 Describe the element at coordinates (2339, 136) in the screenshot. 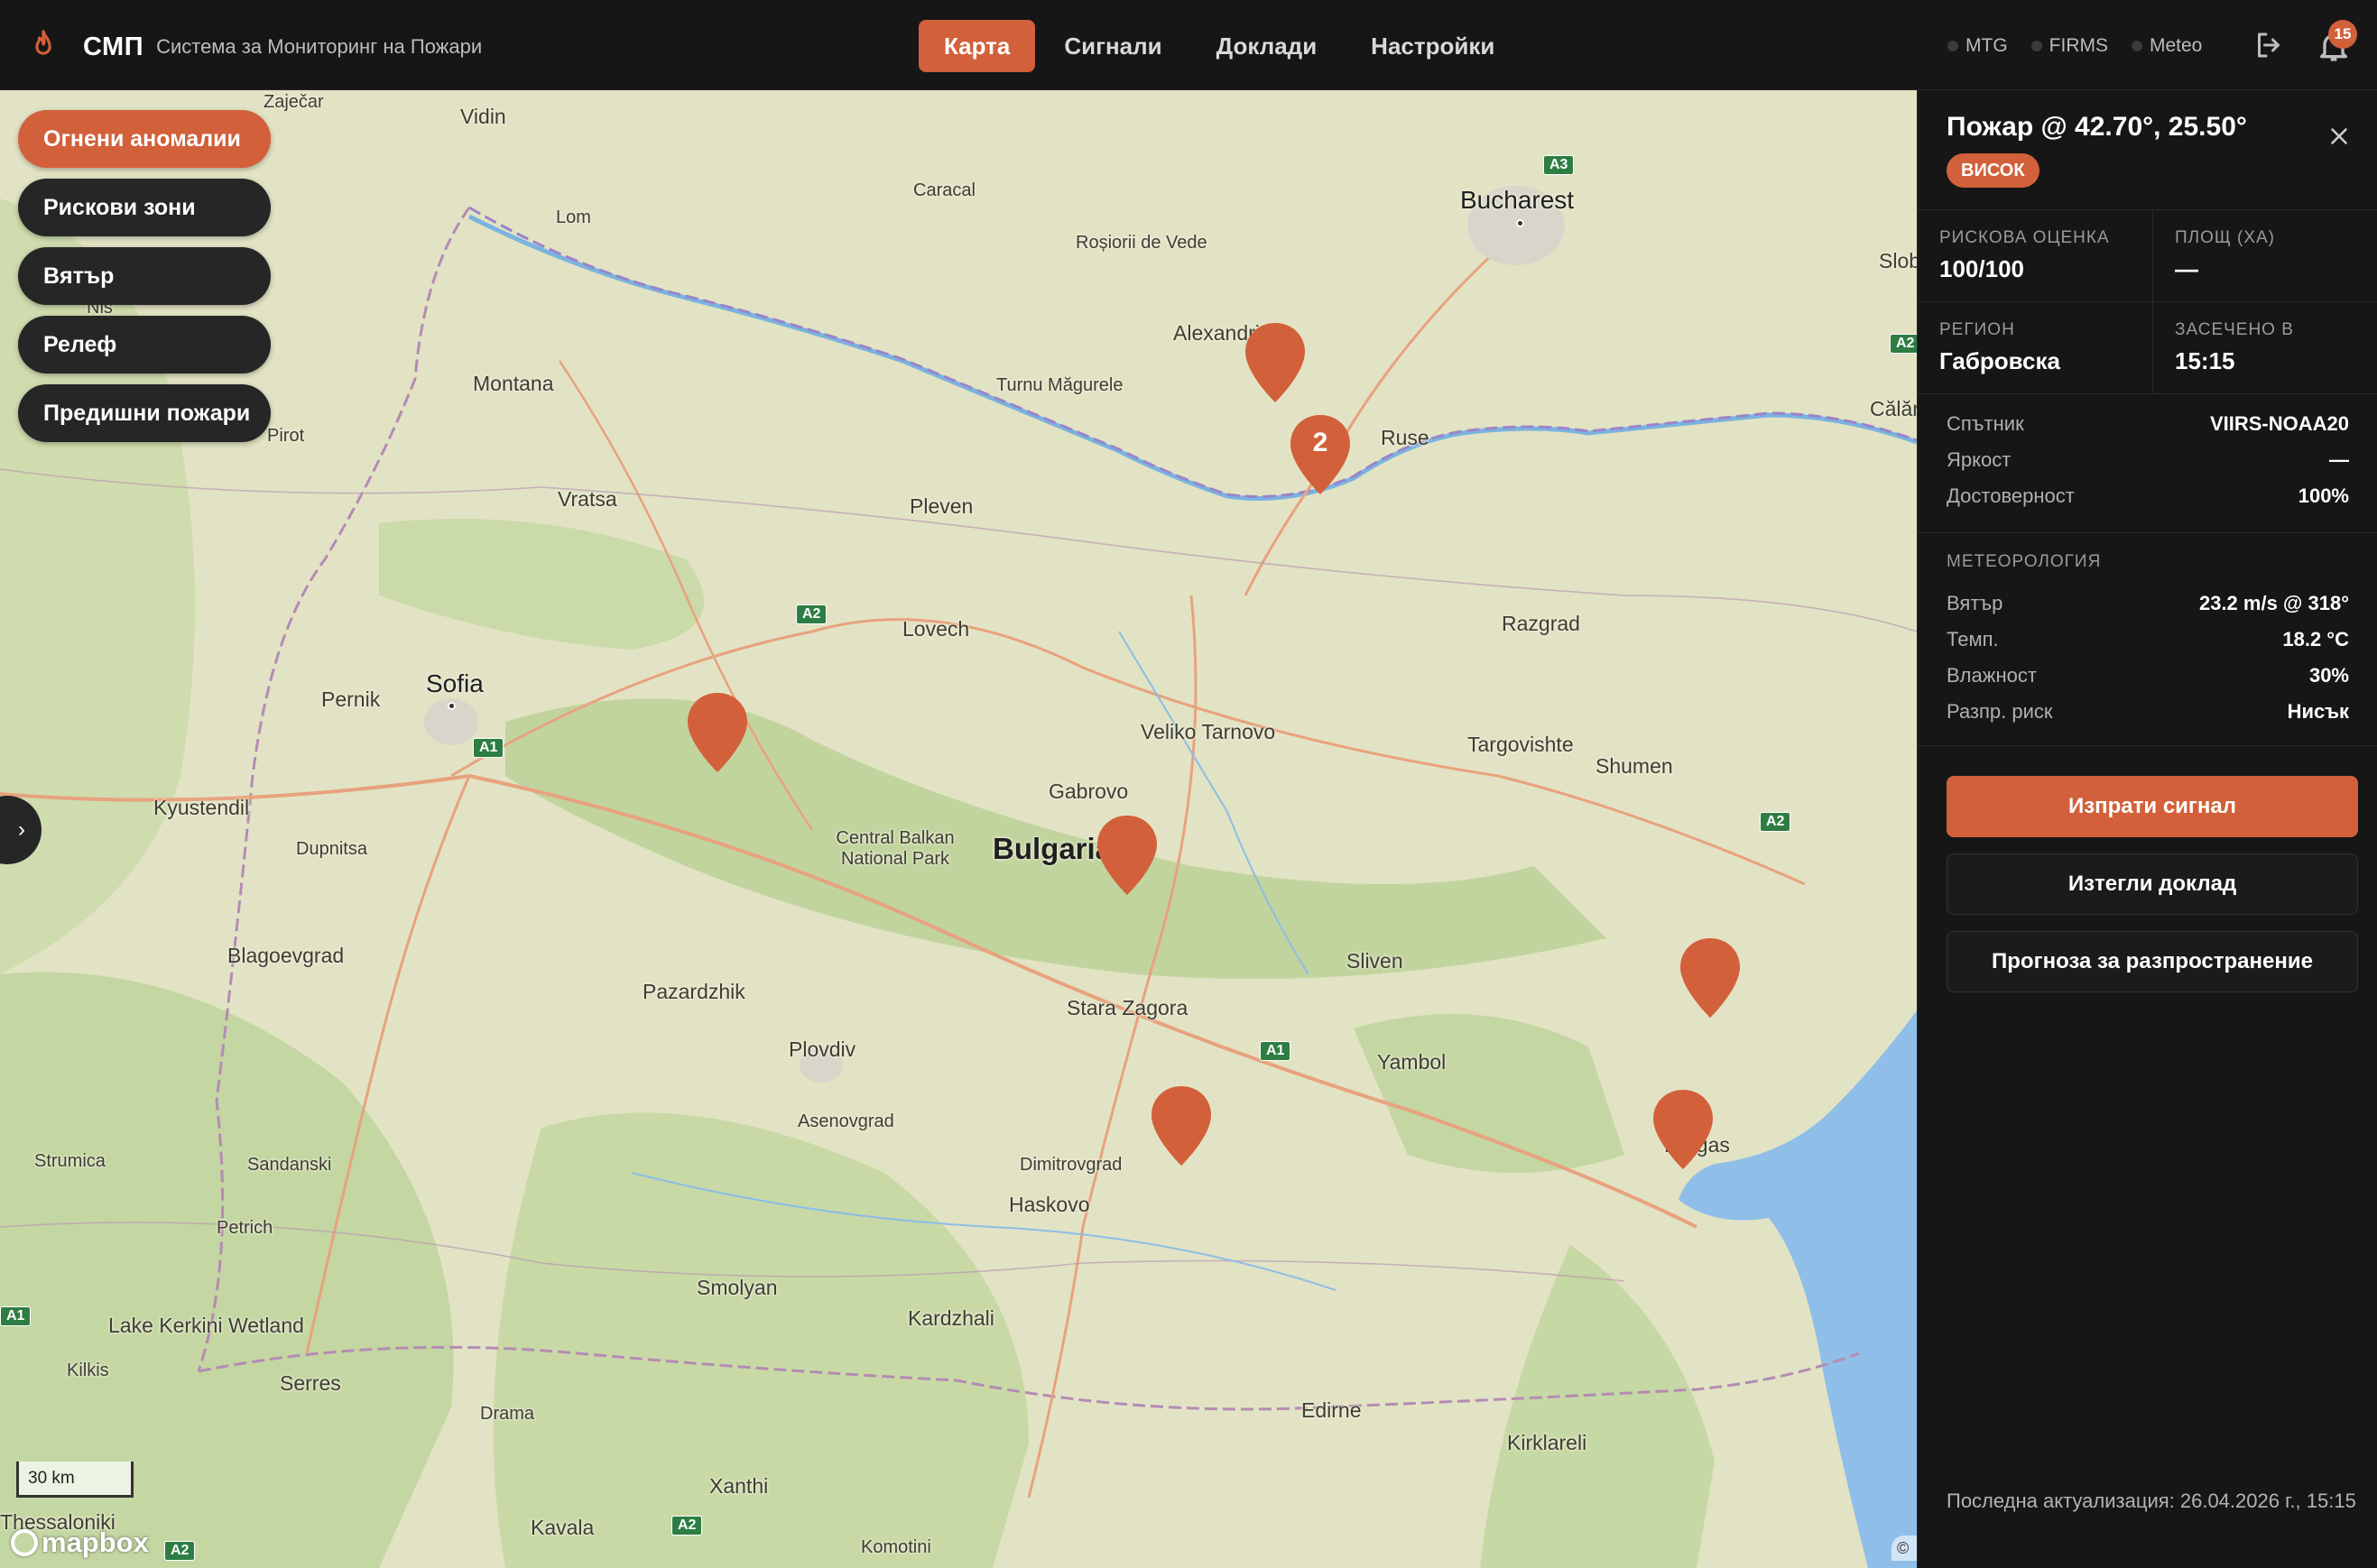

I see `close-icon` at that location.